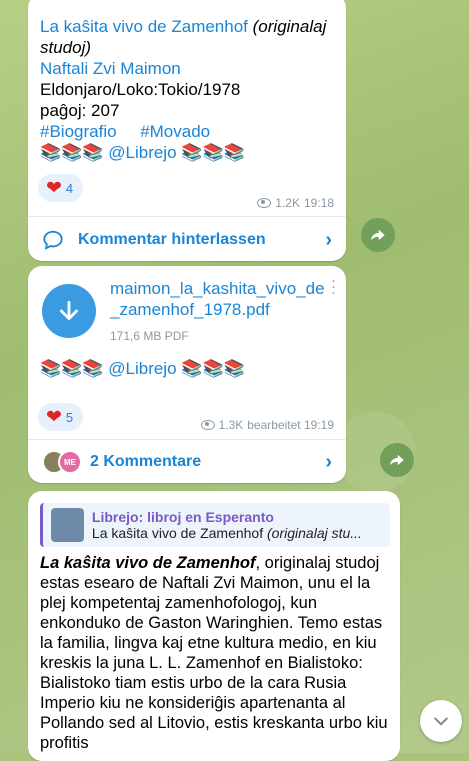 The image size is (469, 761). Describe the element at coordinates (66, 47) in the screenshot. I see `book-title-italic-2: studoj)` at that location.